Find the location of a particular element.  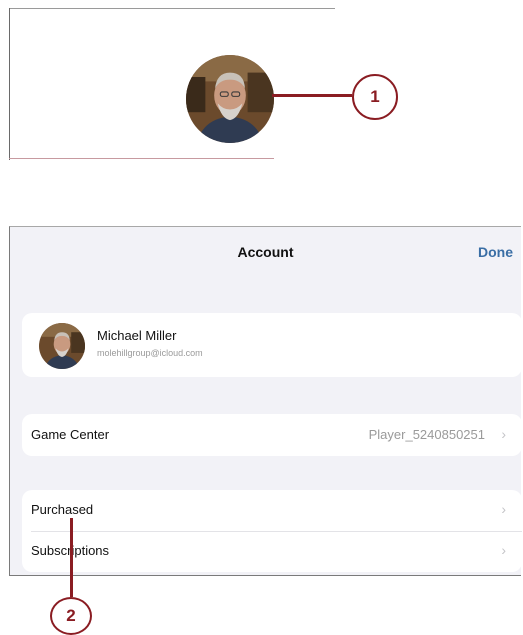

profile-email: molehillgroup@icloud.com is located at coordinates (150, 353).